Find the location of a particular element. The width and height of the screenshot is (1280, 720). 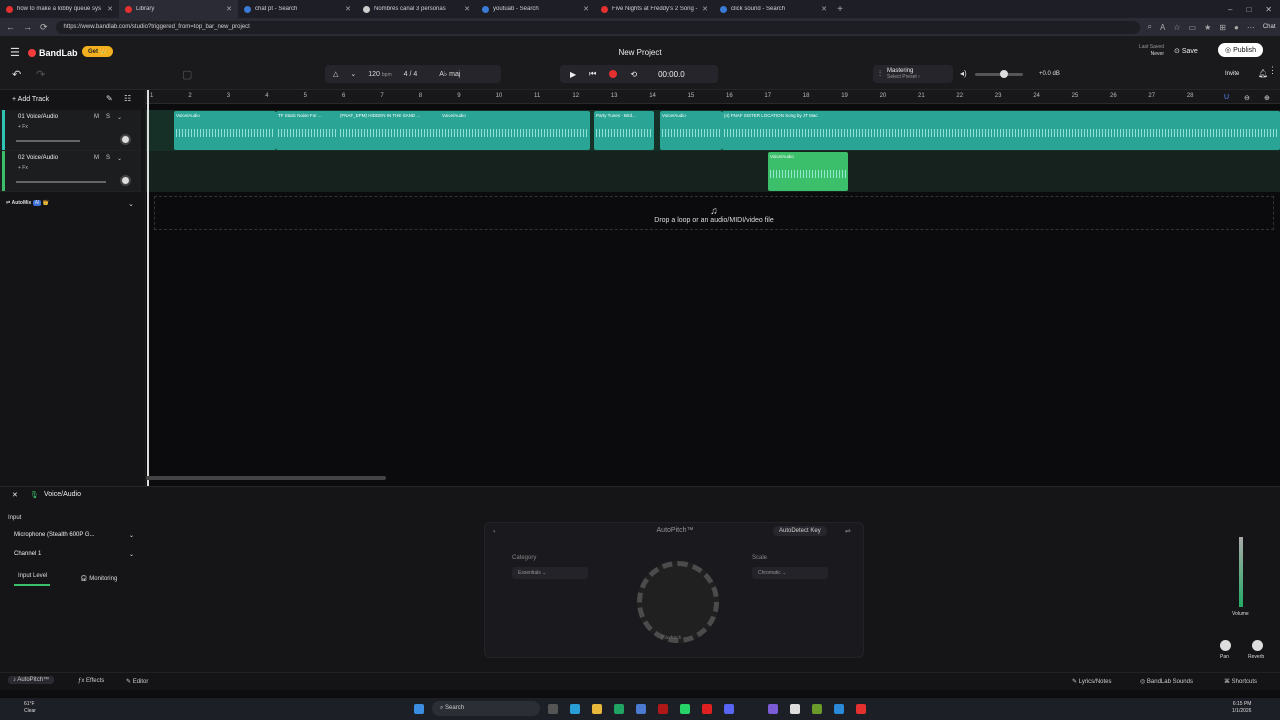

shortcuts-button: ⌘ Shortcuts is located at coordinates (1240, 681).